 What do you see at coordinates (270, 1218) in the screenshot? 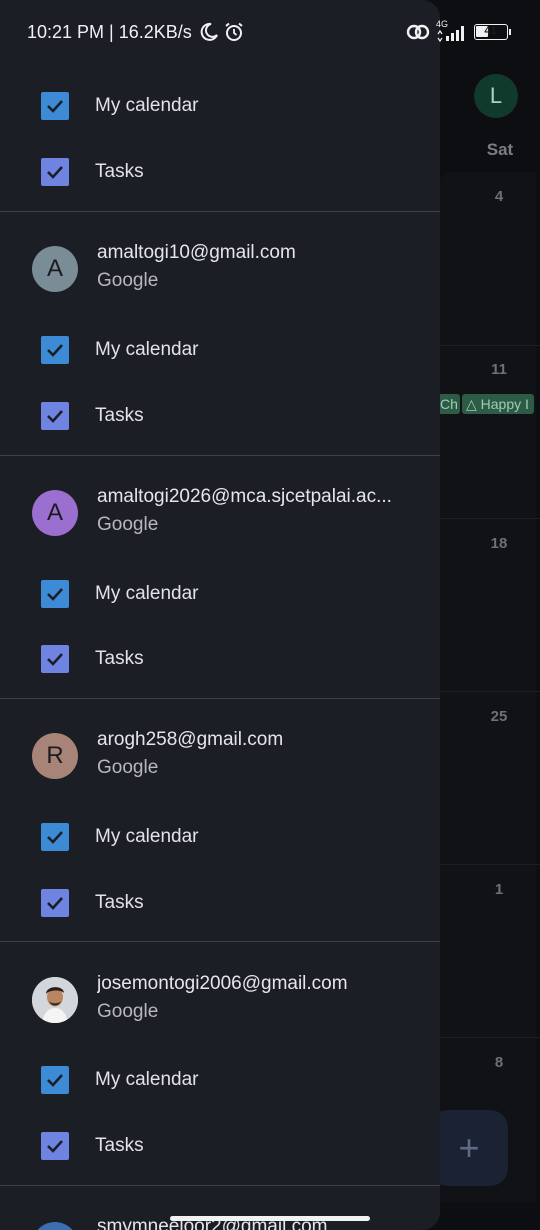
I see `home-indicator` at bounding box center [270, 1218].